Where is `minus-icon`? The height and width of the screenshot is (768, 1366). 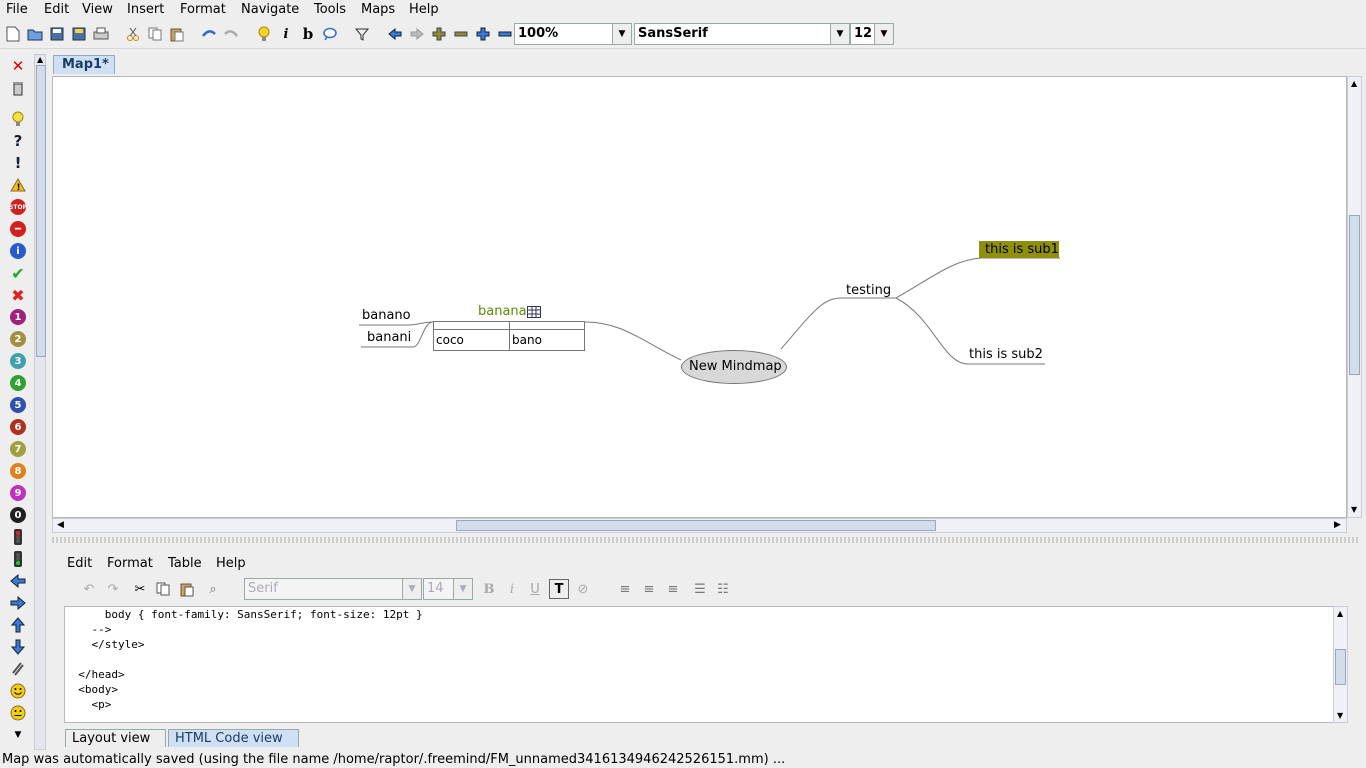
minus-icon is located at coordinates (461, 34).